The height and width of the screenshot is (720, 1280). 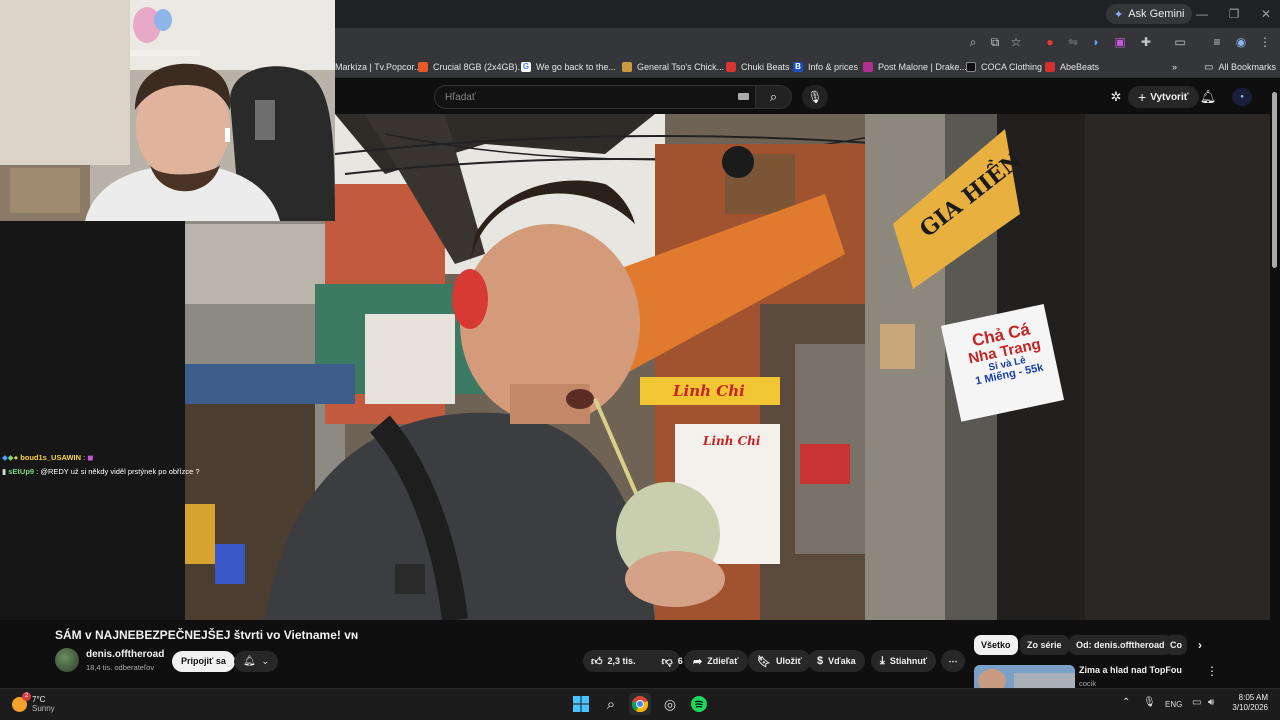 What do you see at coordinates (698, 661) in the screenshot?
I see `share-icon: ➦` at bounding box center [698, 661].